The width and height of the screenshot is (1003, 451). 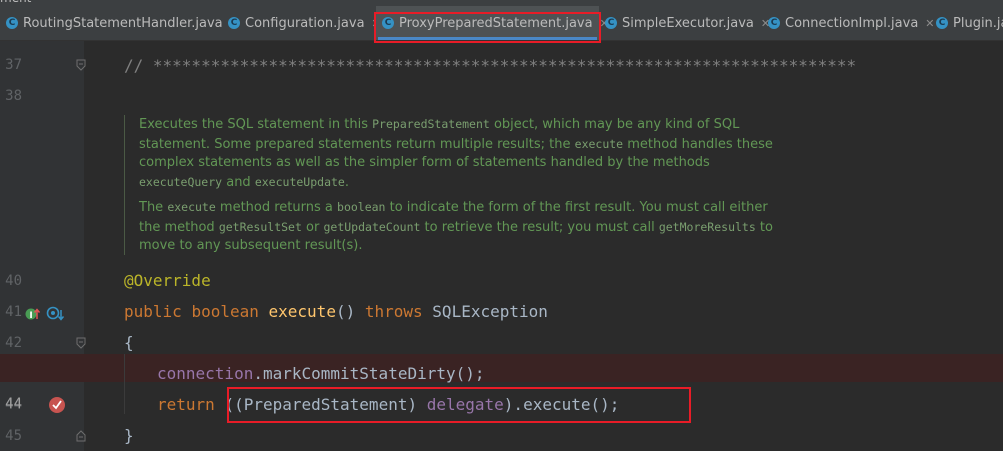 I want to click on line-number: 45, so click(x=13, y=436).